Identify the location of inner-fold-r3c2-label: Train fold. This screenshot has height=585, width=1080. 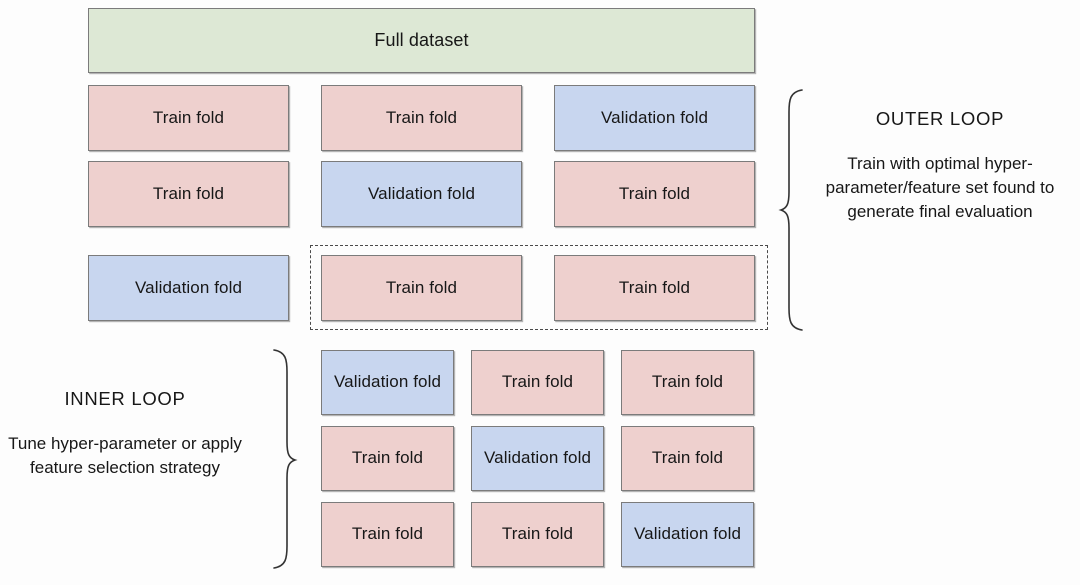
(537, 534).